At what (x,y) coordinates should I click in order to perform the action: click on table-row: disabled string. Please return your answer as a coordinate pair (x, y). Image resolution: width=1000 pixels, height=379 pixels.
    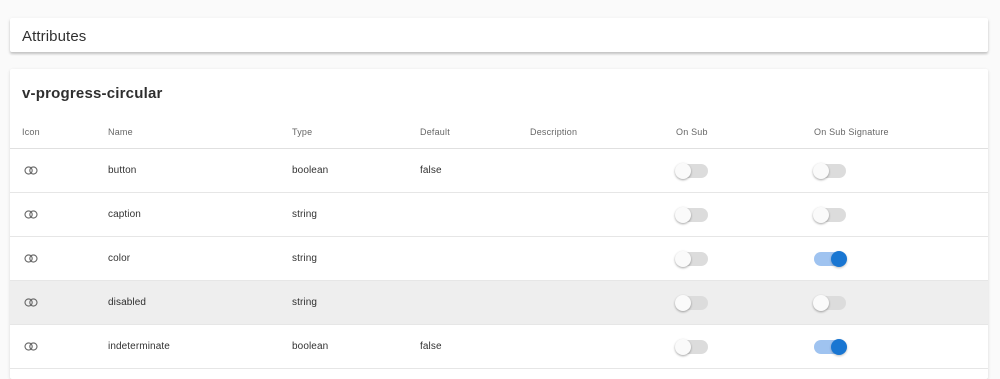
    Looking at the image, I should click on (499, 302).